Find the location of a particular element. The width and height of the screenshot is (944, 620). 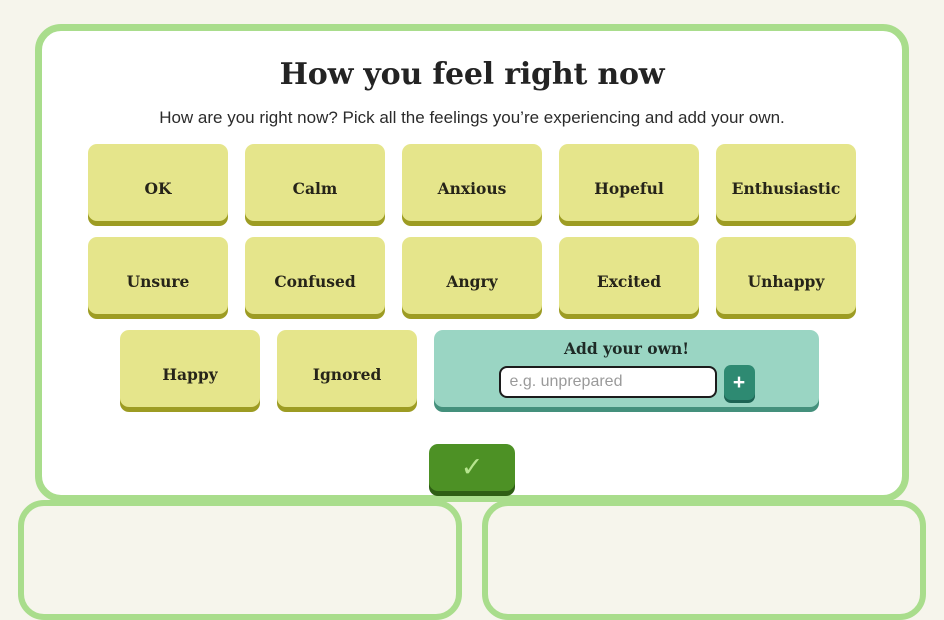

feeling-button-hopeful: Hopeful is located at coordinates (629, 182).